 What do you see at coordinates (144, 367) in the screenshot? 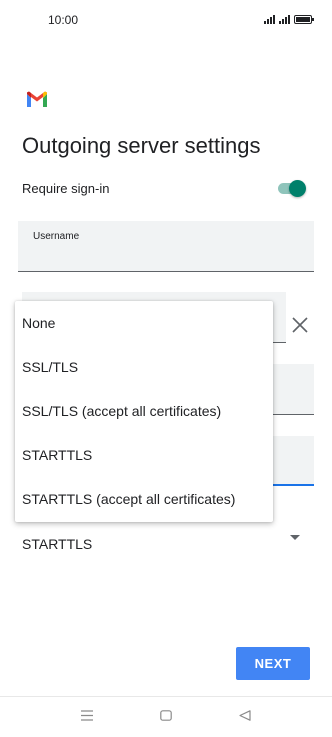
I see `menu-item-ssl-tls: SSL/TLS` at bounding box center [144, 367].